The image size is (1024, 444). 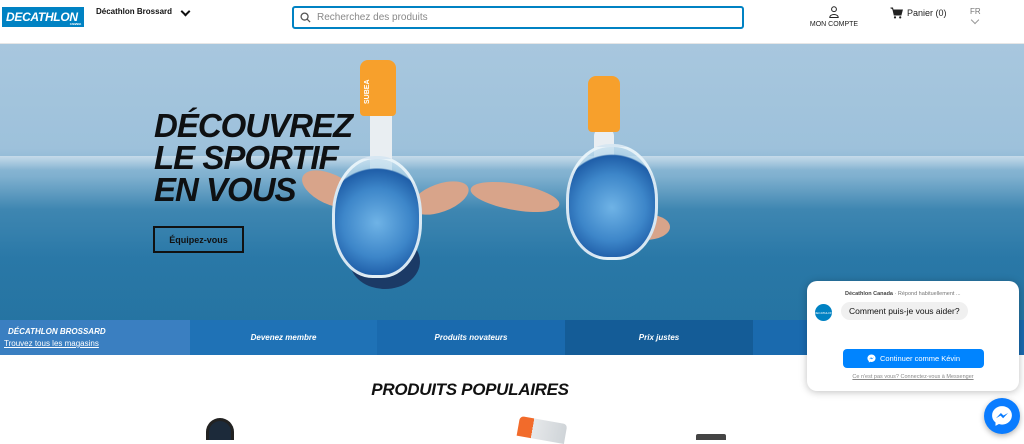 I want to click on strip-item-label: Devenez membre, so click(x=283, y=337).